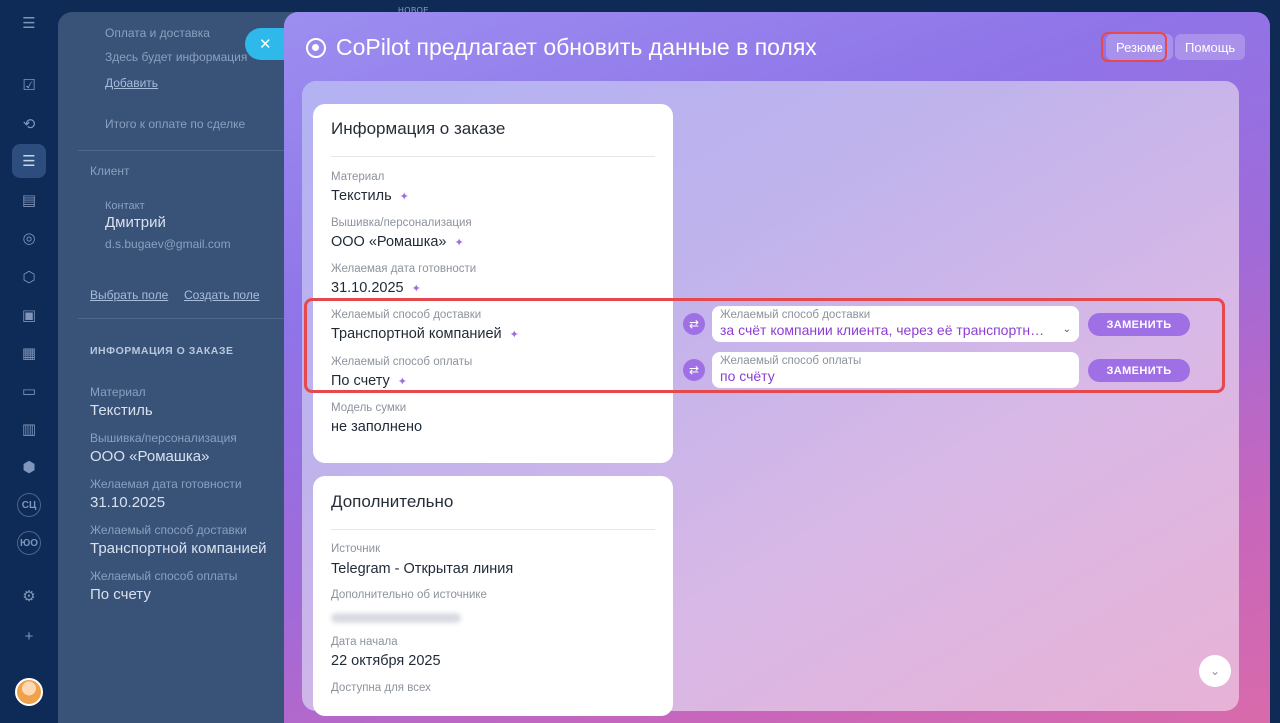 The image size is (1280, 723). I want to click on bg-field-value: По счету, so click(120, 594).